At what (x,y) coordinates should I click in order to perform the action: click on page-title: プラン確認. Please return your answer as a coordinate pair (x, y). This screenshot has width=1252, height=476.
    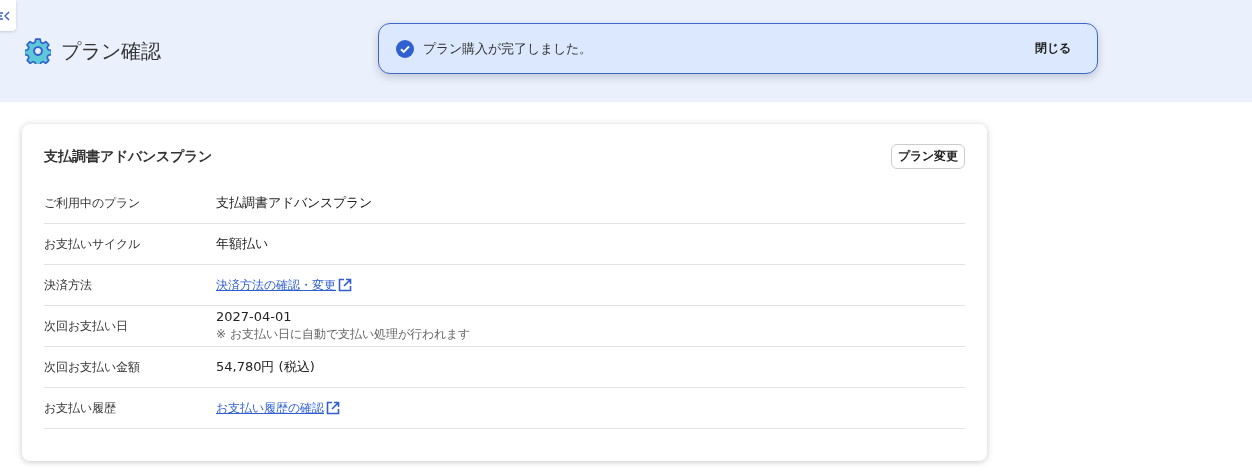
    Looking at the image, I should click on (111, 51).